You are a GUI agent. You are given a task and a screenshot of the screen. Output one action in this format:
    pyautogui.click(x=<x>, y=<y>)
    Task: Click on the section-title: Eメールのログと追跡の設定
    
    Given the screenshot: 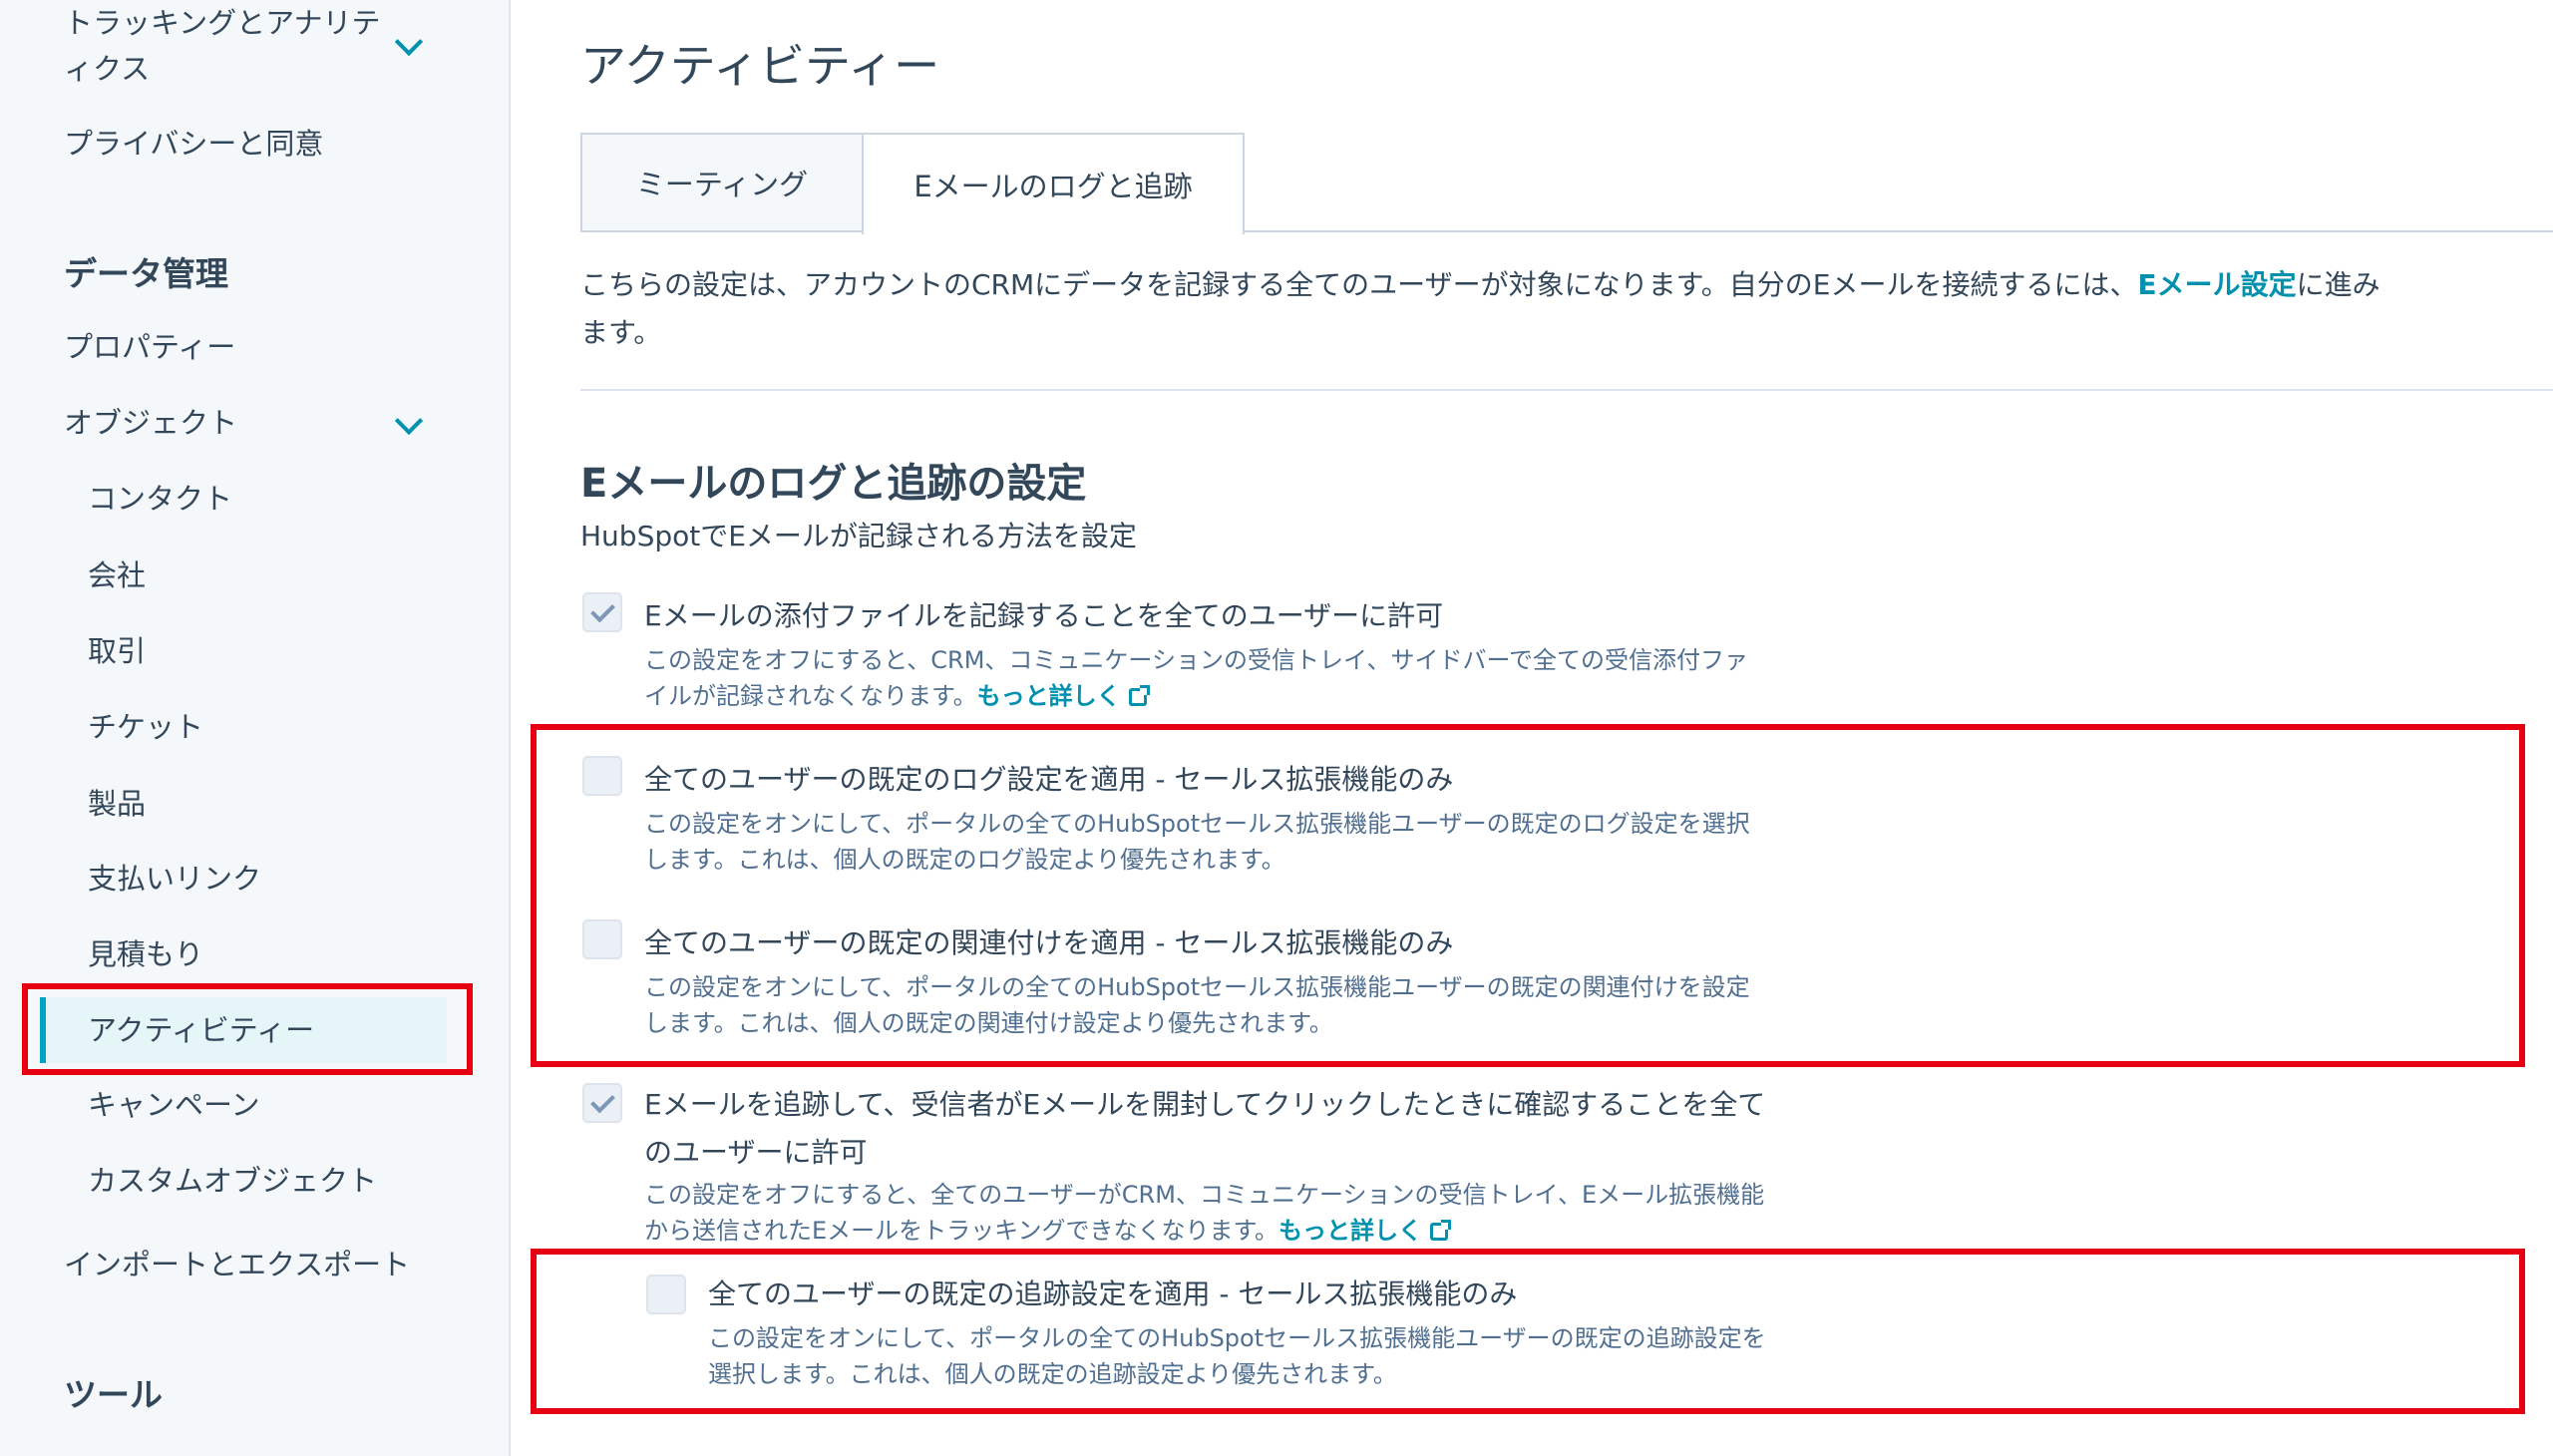 What is the action you would take?
    pyautogui.click(x=834, y=484)
    